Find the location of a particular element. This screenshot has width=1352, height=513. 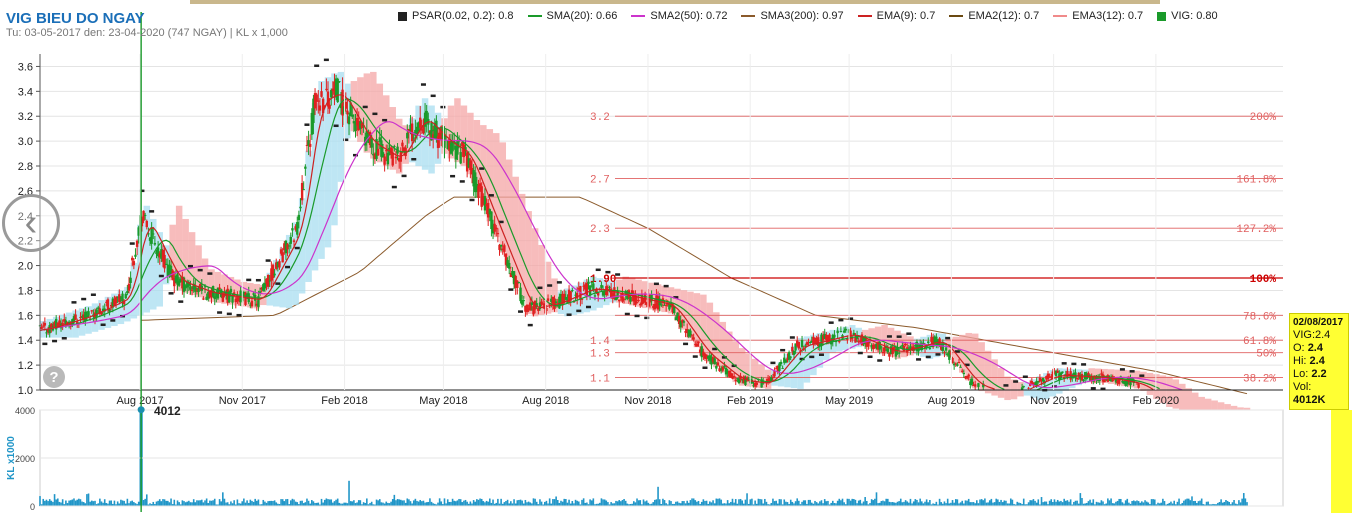

legend-psar: PSAR(0.02, 0.2): 0.8 is located at coordinates (456, 16).